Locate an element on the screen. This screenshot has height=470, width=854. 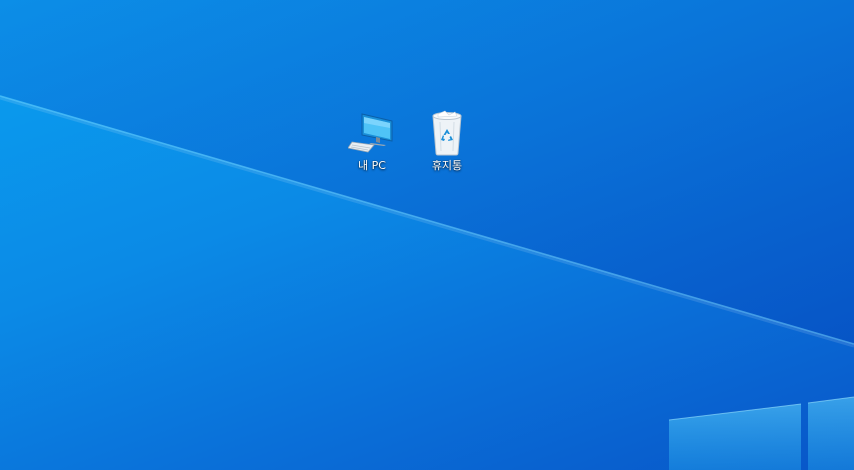
desktop-icon-my-pc: 내 PC is located at coordinates (372, 144).